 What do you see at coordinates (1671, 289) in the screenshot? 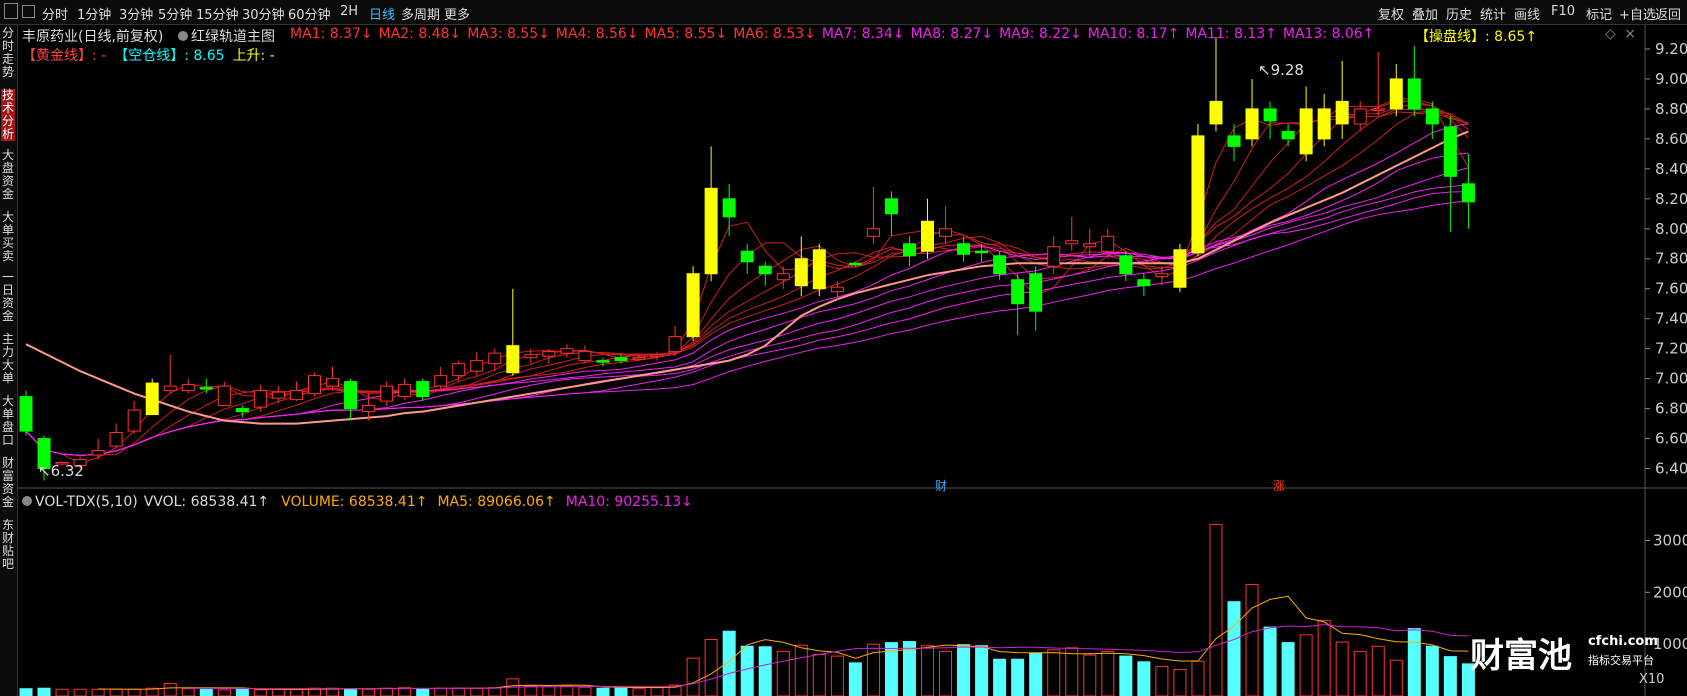
I see `price-tick-label: 7.60` at bounding box center [1671, 289].